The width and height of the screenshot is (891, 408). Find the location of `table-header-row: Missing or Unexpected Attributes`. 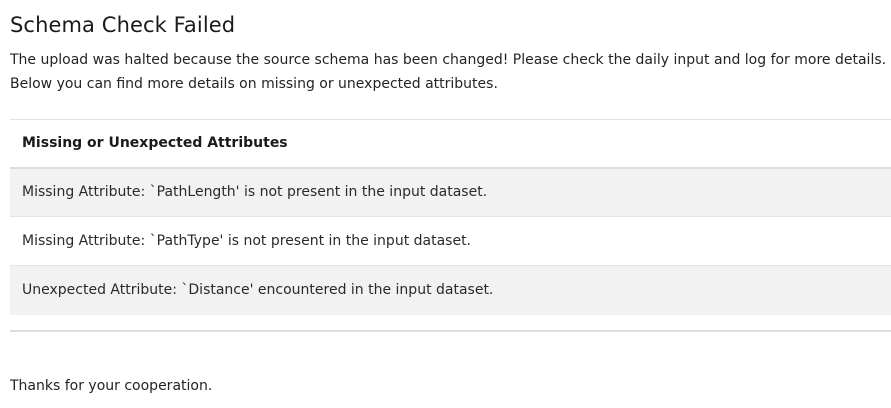

table-header-row: Missing or Unexpected Attributes is located at coordinates (450, 144).